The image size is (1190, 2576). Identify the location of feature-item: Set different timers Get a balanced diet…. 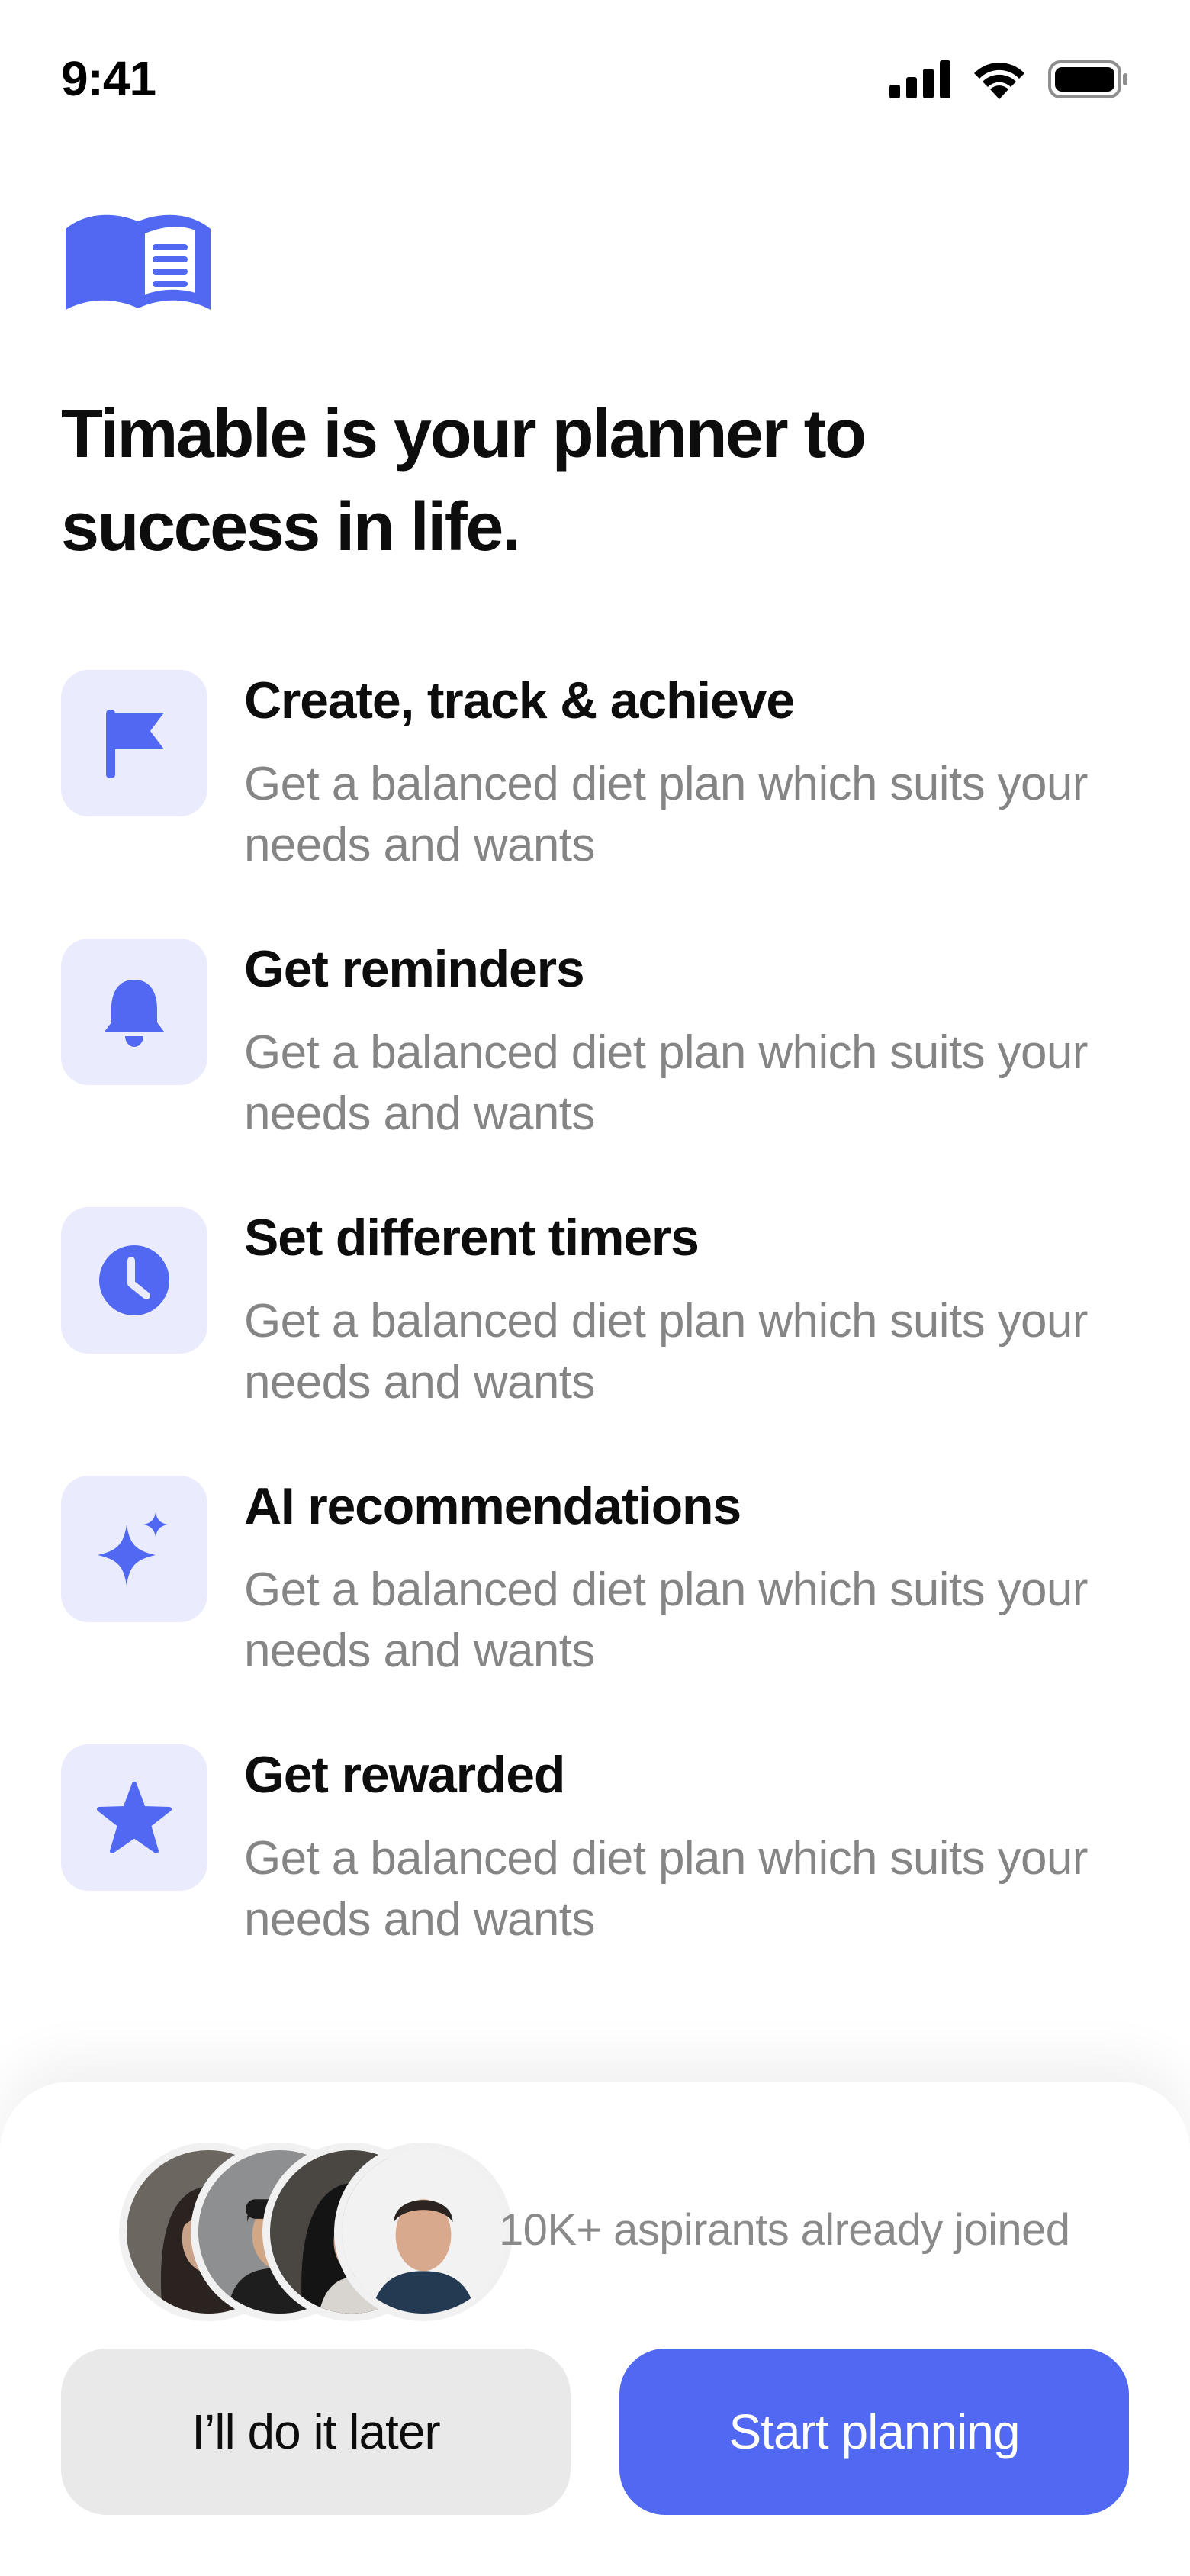
(595, 1321).